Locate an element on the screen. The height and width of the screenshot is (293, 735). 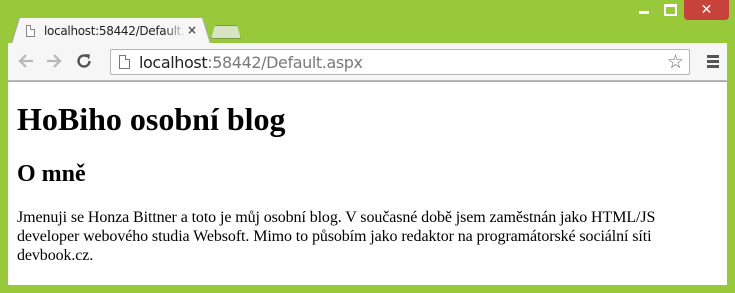
back-arrow-icon is located at coordinates (25, 61).